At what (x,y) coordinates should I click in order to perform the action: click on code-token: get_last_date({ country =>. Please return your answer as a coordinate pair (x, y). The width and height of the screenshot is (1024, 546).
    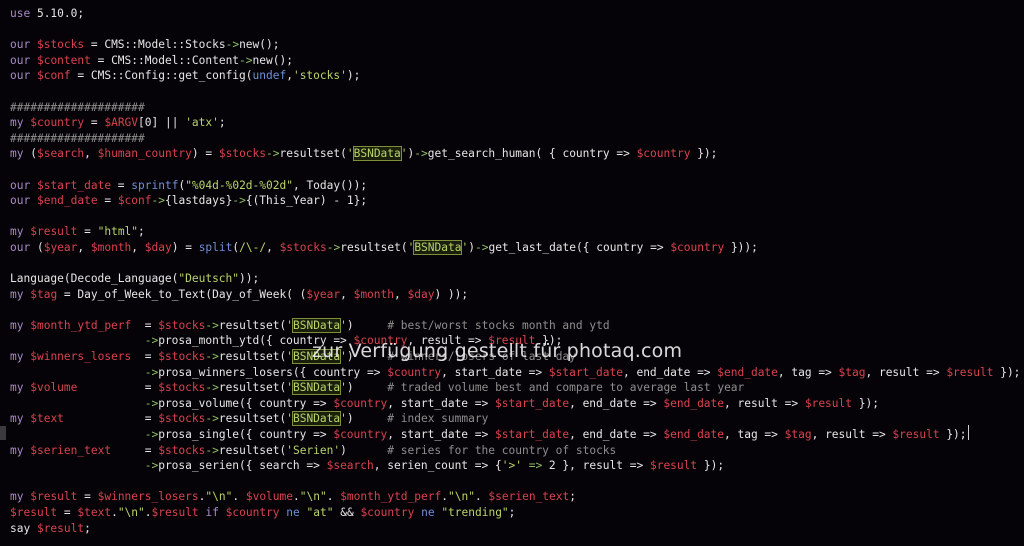
    Looking at the image, I should click on (579, 247).